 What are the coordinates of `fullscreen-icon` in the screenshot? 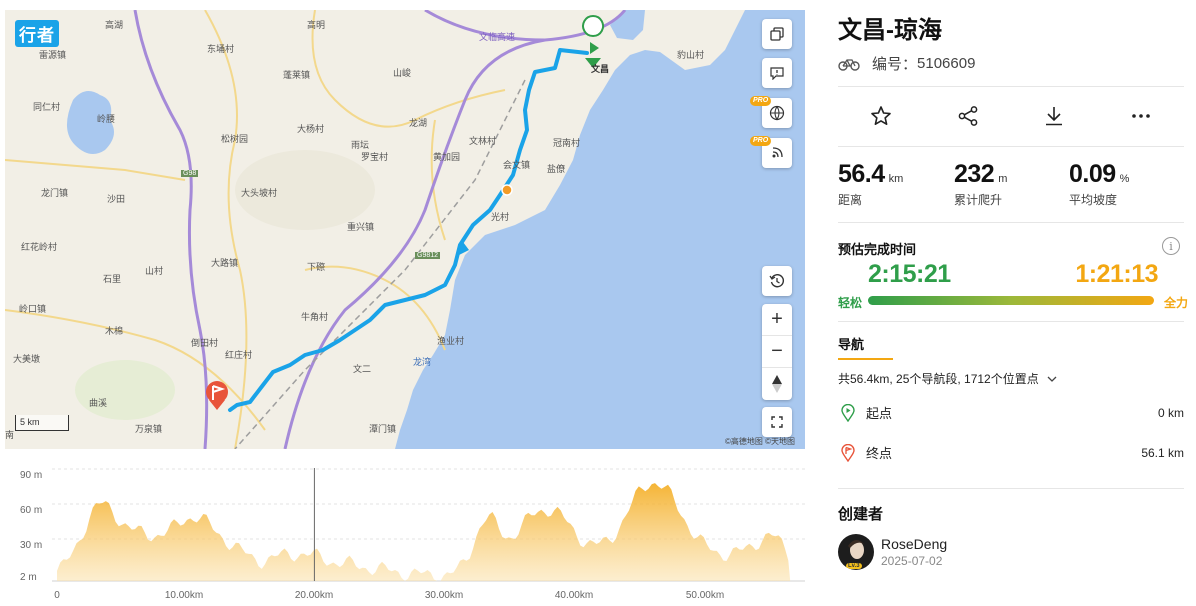 It's located at (777, 422).